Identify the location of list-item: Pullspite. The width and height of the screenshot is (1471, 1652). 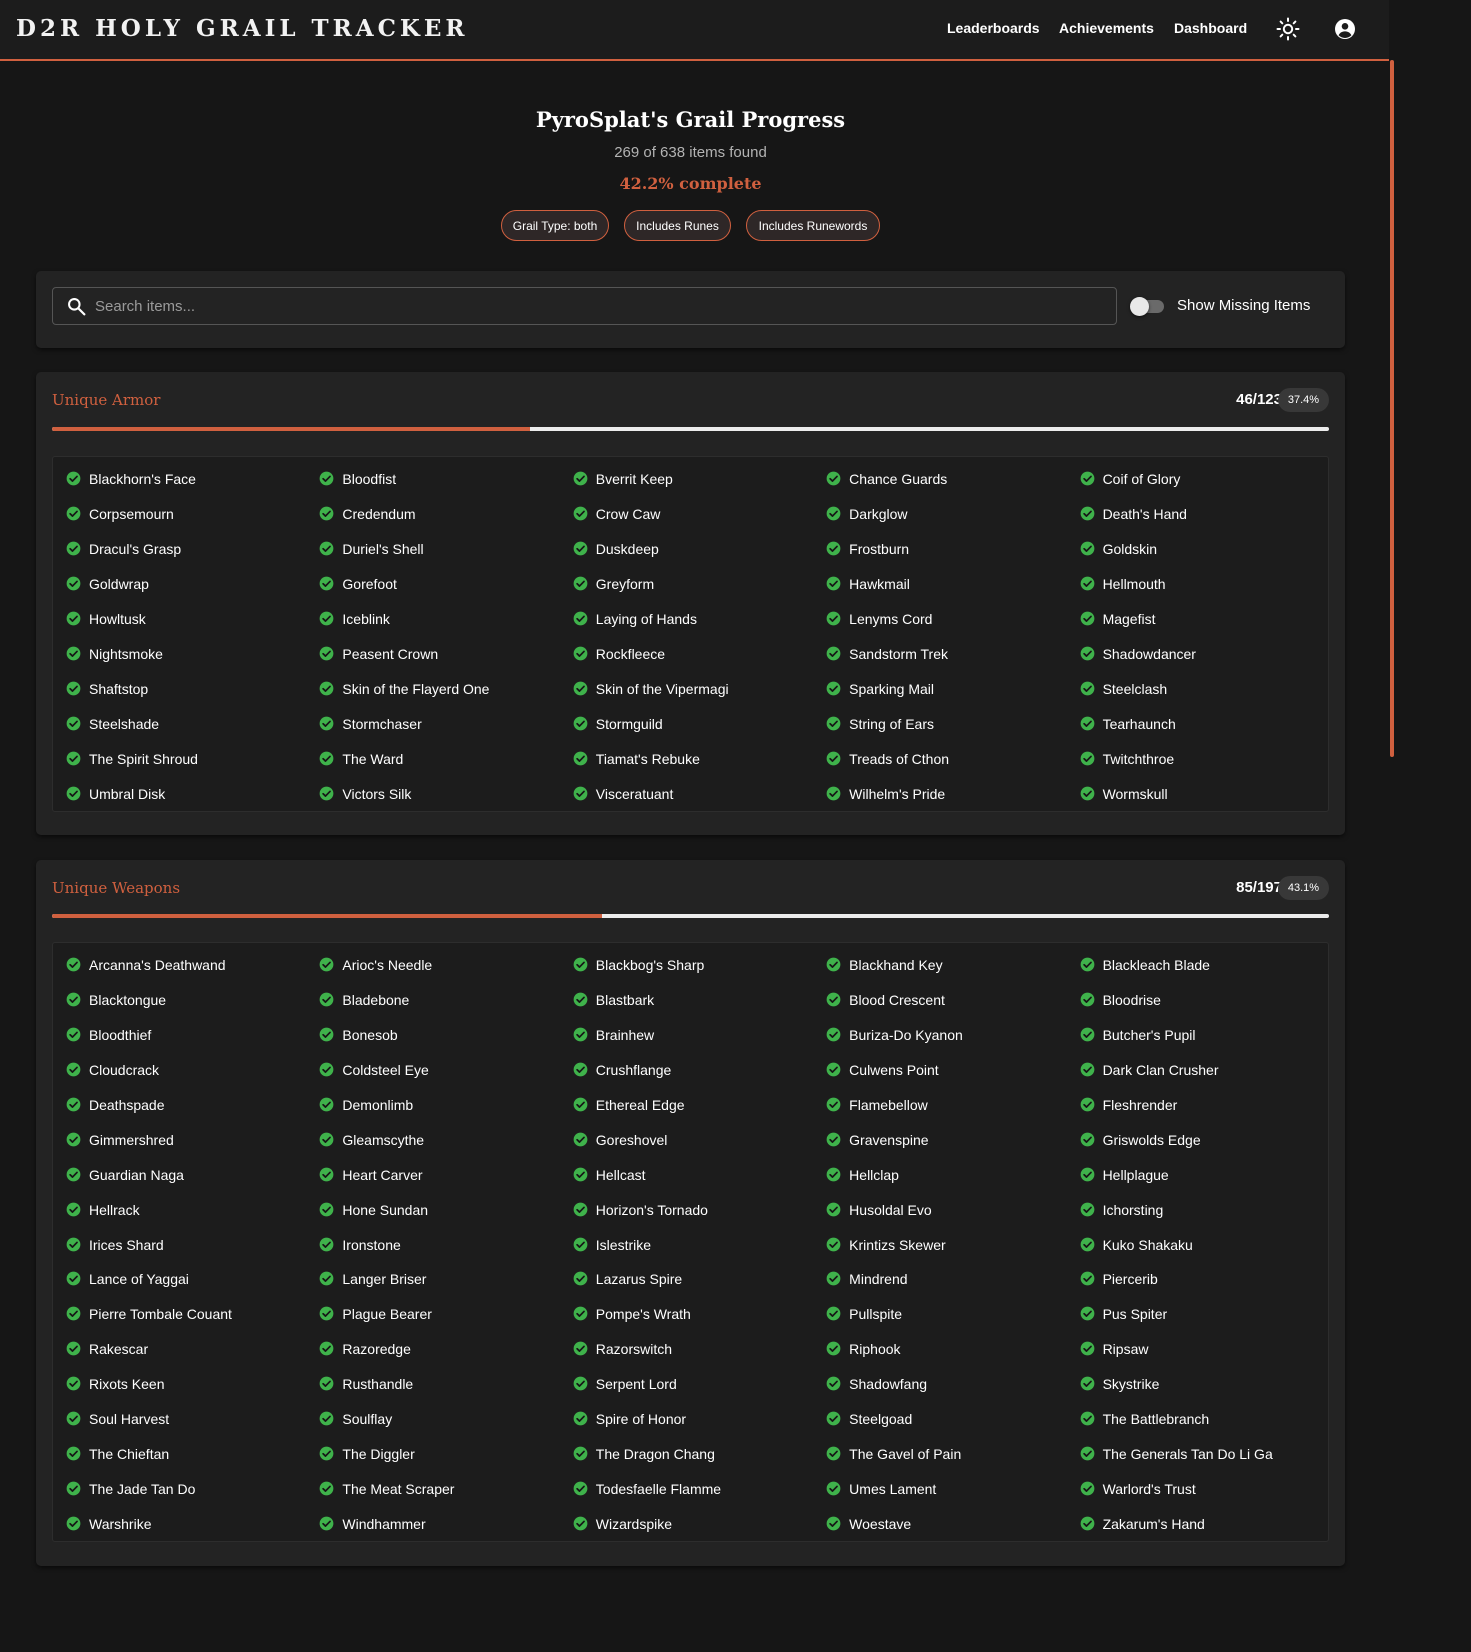
(951, 1313).